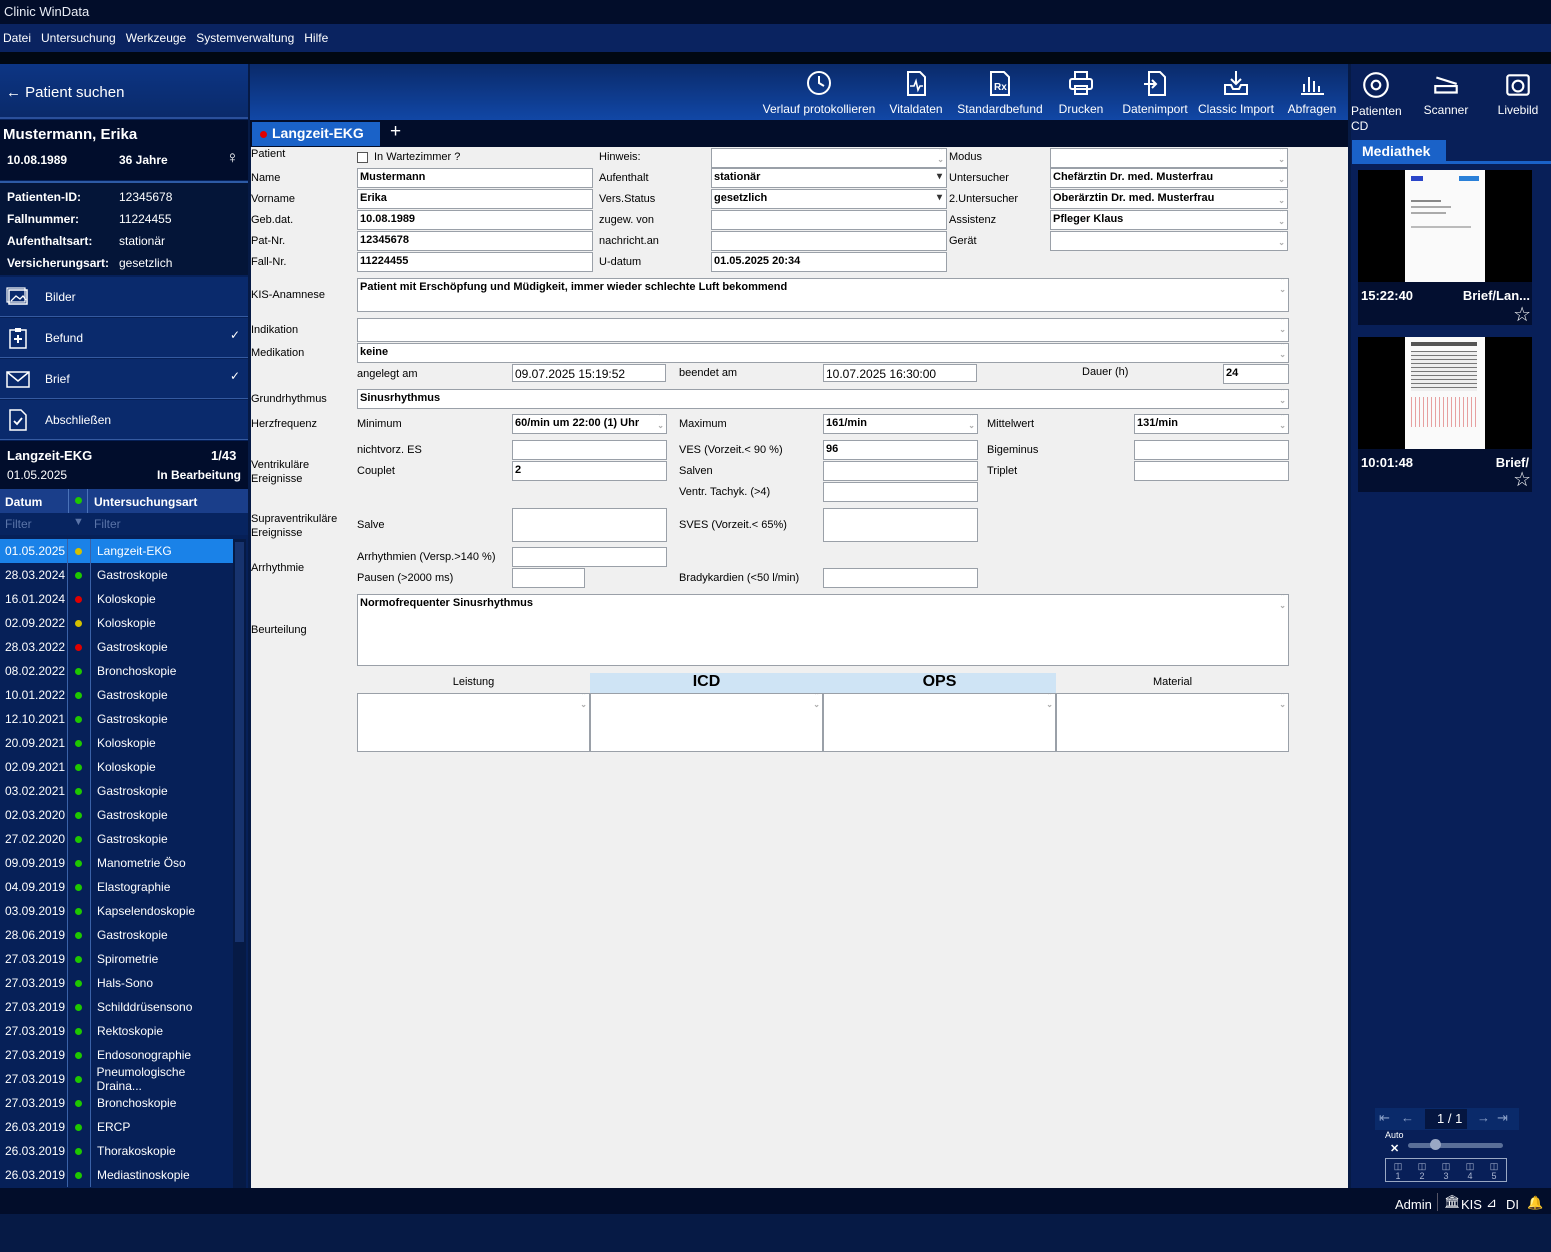 The image size is (1551, 1252). I want to click on triplet-field, so click(1211, 471).